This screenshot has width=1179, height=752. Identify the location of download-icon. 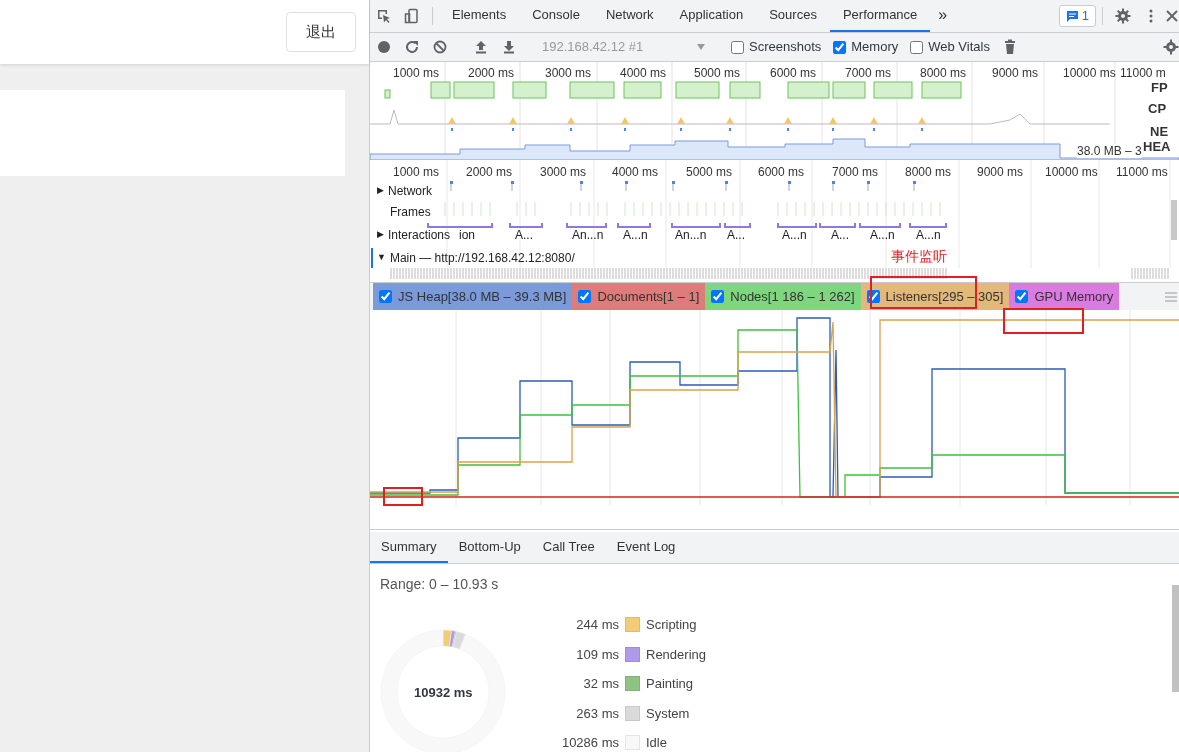
(509, 47).